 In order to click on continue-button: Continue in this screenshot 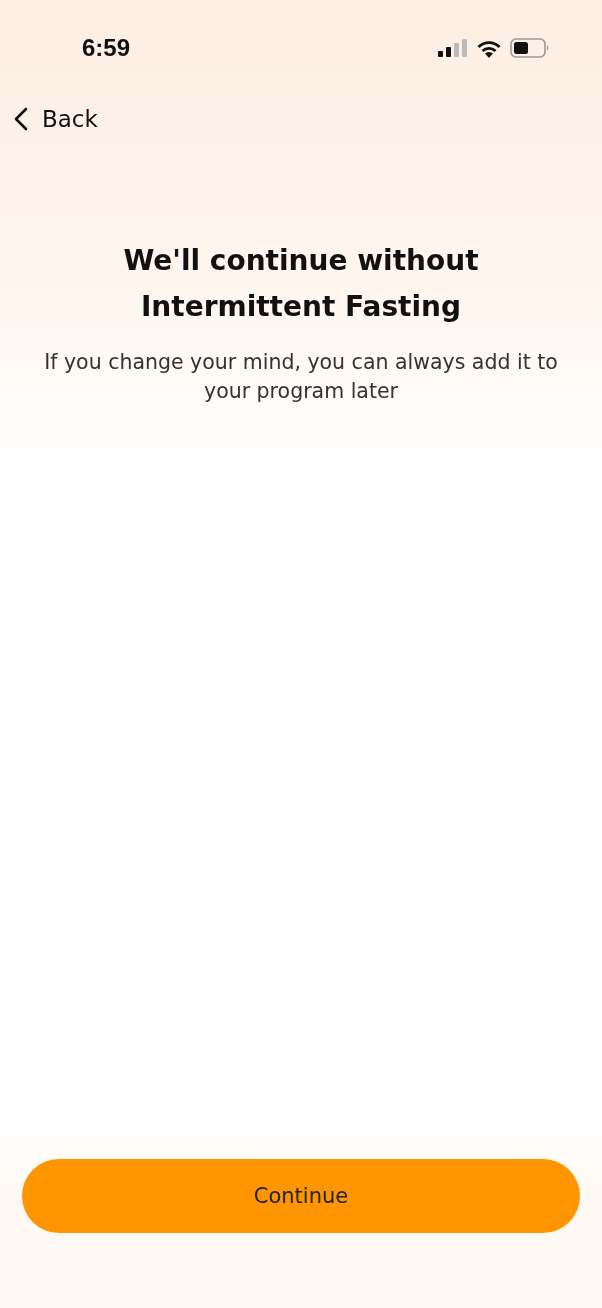, I will do `click(301, 1196)`.